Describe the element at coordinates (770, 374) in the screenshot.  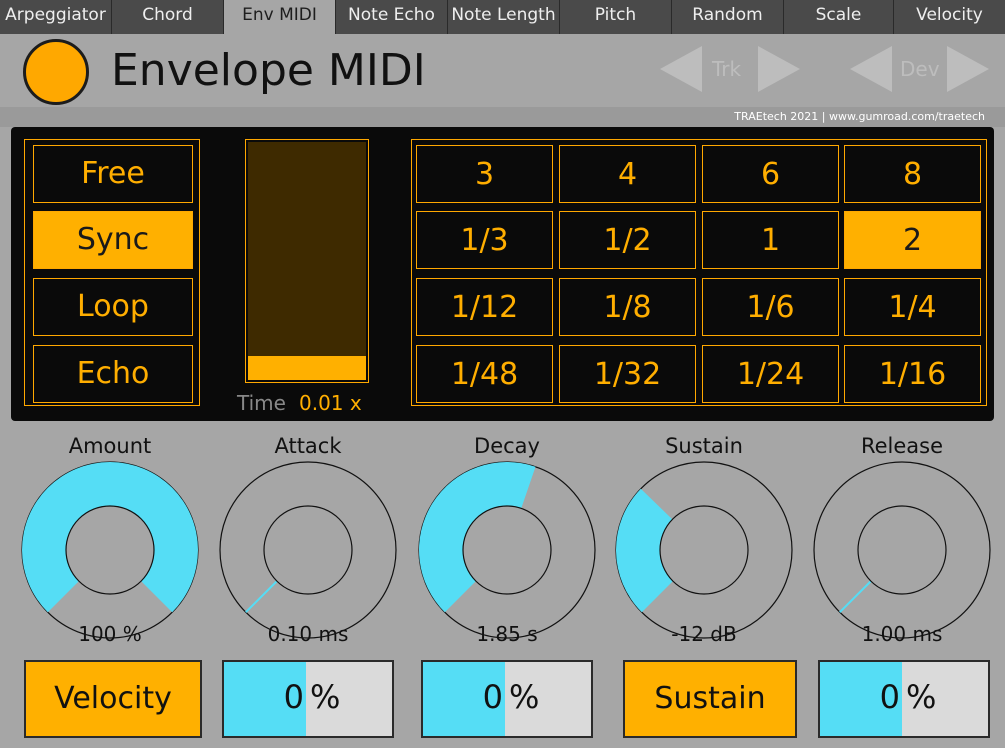
I see `rate-cell: 1/24` at that location.